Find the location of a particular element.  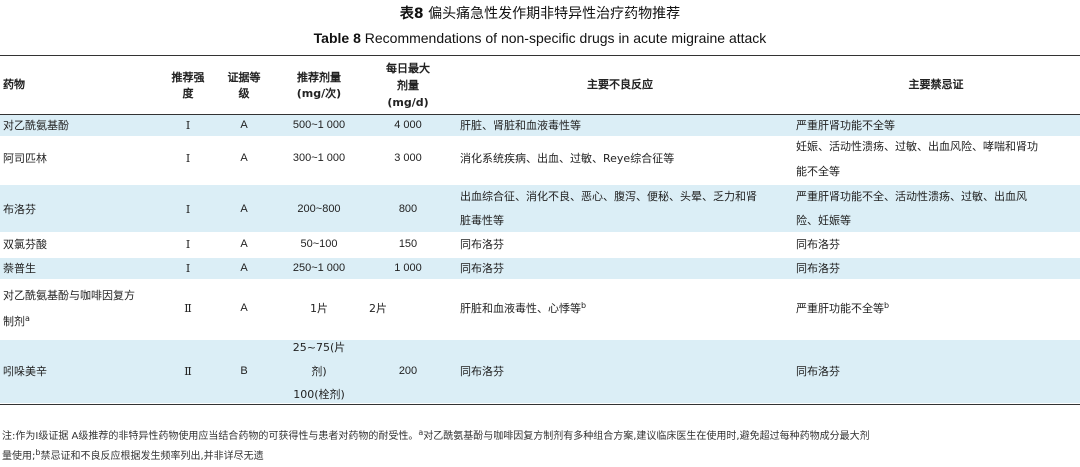

cell-drug-line-2: 制剂a is located at coordinates (16, 321).